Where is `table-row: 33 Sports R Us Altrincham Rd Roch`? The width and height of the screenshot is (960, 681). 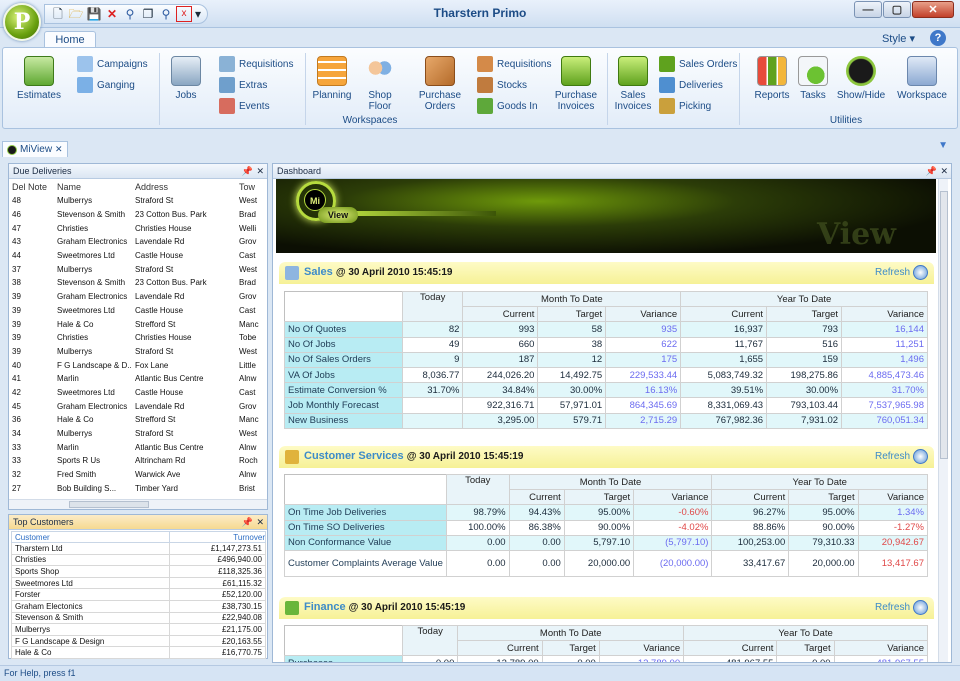 table-row: 33 Sports R Us Altrincham Rd Roch is located at coordinates (137, 461).